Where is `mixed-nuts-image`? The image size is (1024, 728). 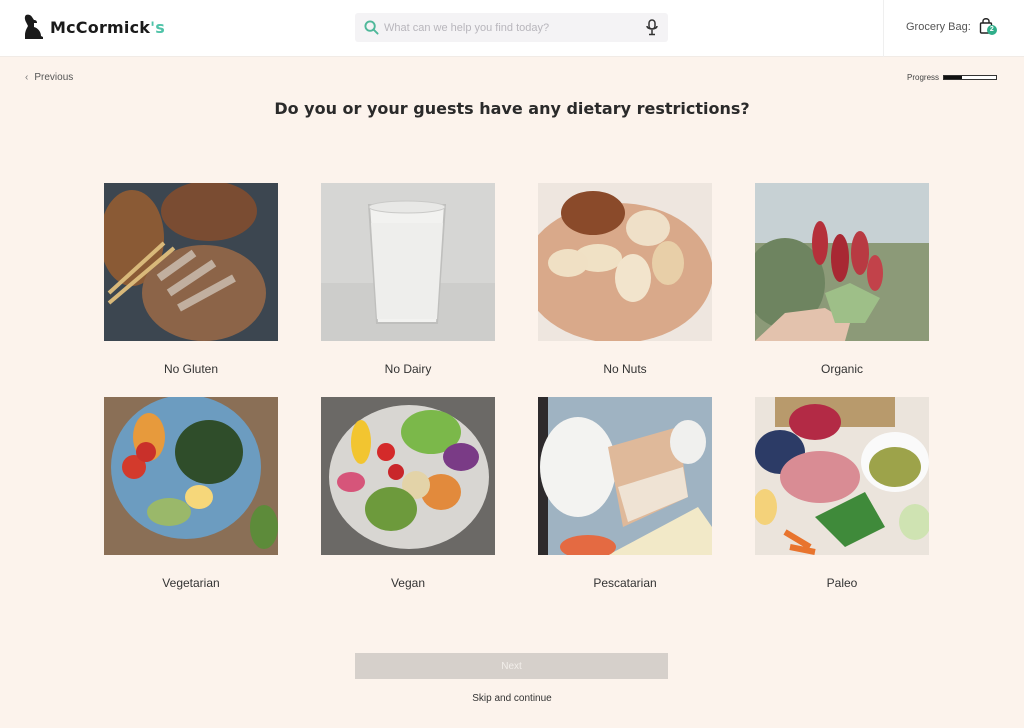
mixed-nuts-image is located at coordinates (625, 262).